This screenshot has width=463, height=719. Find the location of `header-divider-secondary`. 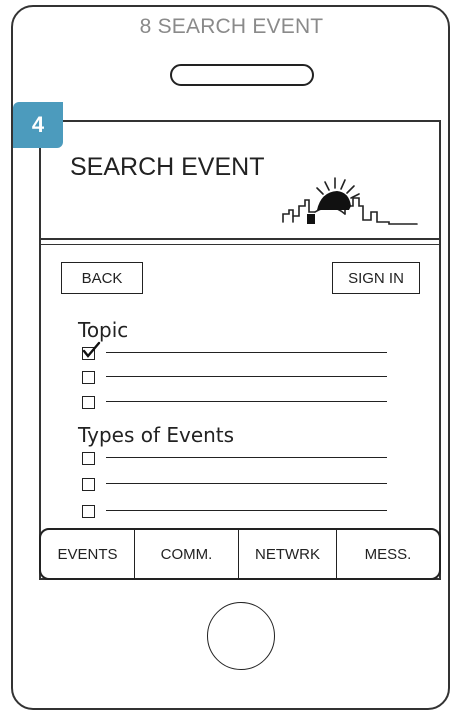

header-divider-secondary is located at coordinates (240, 244).